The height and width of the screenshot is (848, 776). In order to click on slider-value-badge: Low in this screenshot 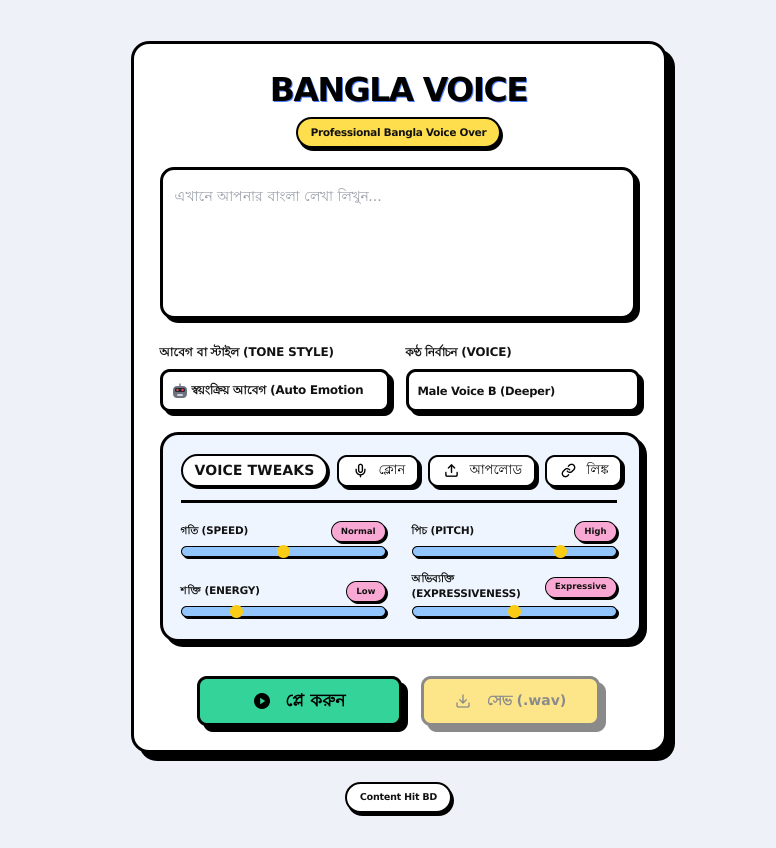, I will do `click(366, 591)`.